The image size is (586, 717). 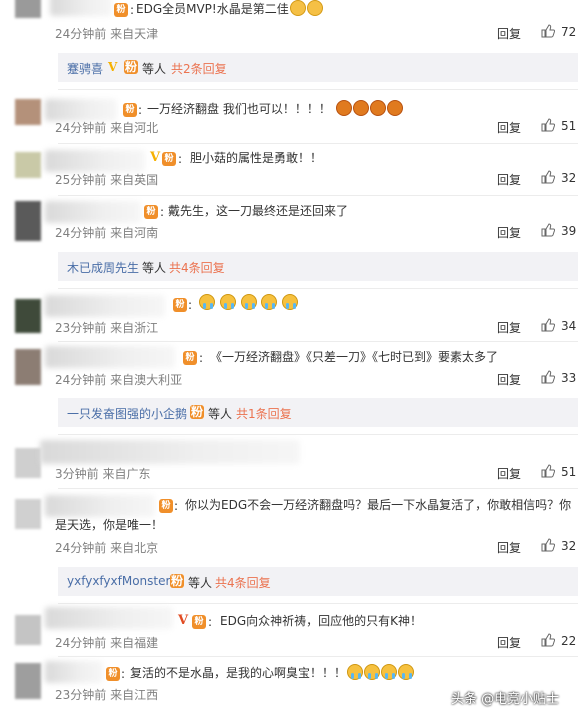 What do you see at coordinates (378, 505) in the screenshot?
I see `comment-text: 你以为EDG不会一万经济翻盘吗？最后一下水晶复活了，你敢相信吗？你` at bounding box center [378, 505].